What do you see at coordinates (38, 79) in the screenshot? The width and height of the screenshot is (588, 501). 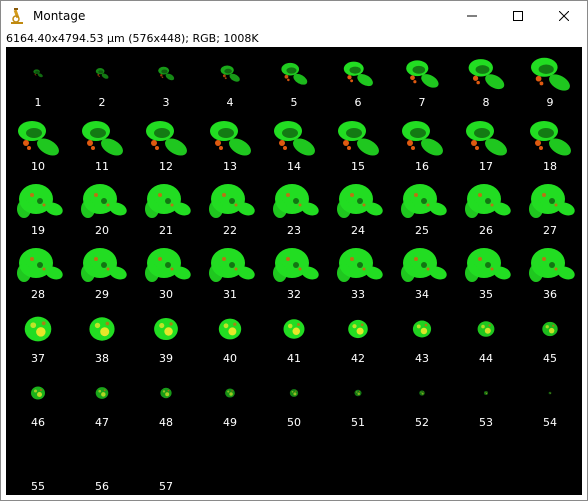 I see `montage-tile: 1` at bounding box center [38, 79].